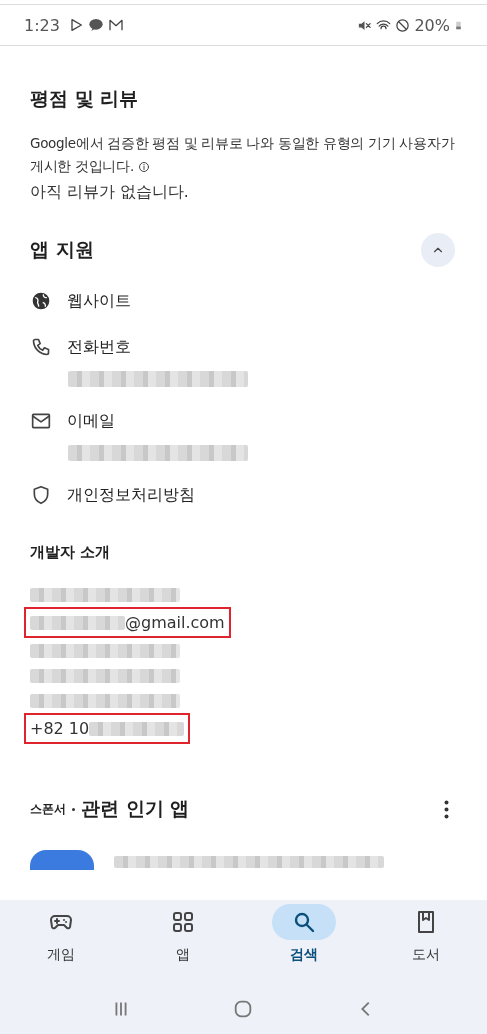  I want to click on section-title: 평점 및 리뷰, so click(85, 98).